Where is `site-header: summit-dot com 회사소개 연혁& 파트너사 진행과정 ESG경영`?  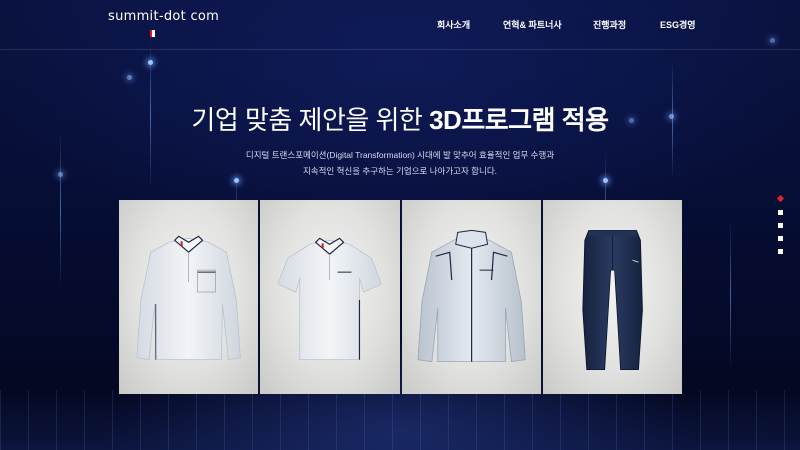 site-header: summit-dot com 회사소개 연혁& 파트너사 진행과정 ESG경영 is located at coordinates (400, 25).